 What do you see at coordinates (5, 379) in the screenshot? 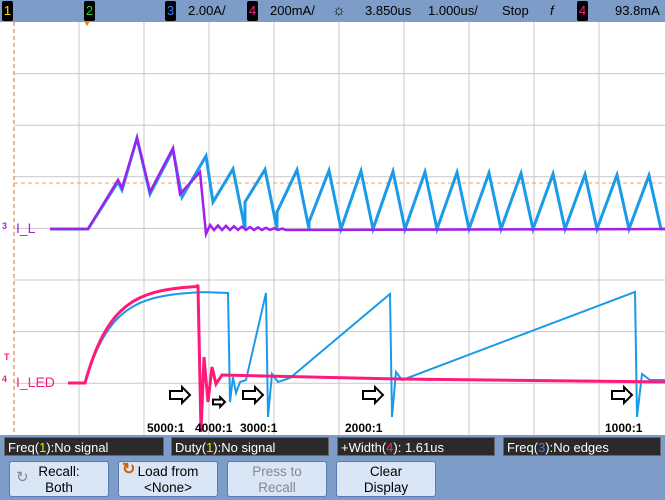
I see `channel-4-ground-marker: 4` at bounding box center [5, 379].